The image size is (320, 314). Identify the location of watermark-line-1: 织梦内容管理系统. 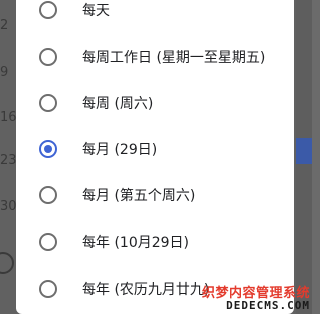
(255, 293).